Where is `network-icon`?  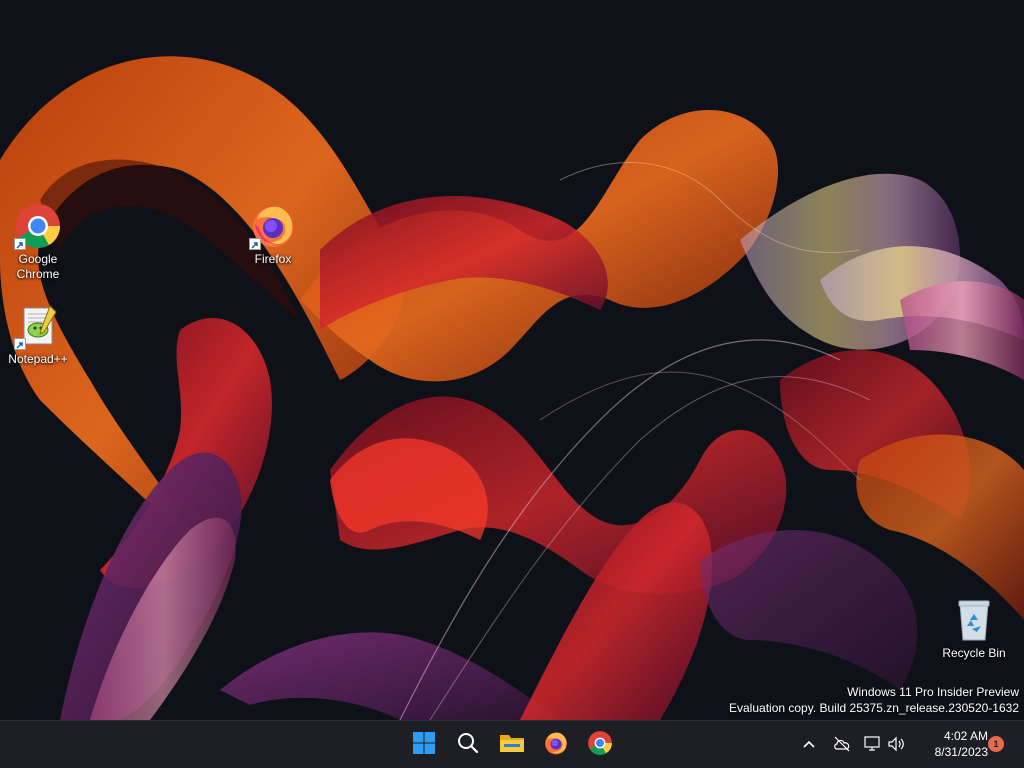 network-icon is located at coordinates (872, 744).